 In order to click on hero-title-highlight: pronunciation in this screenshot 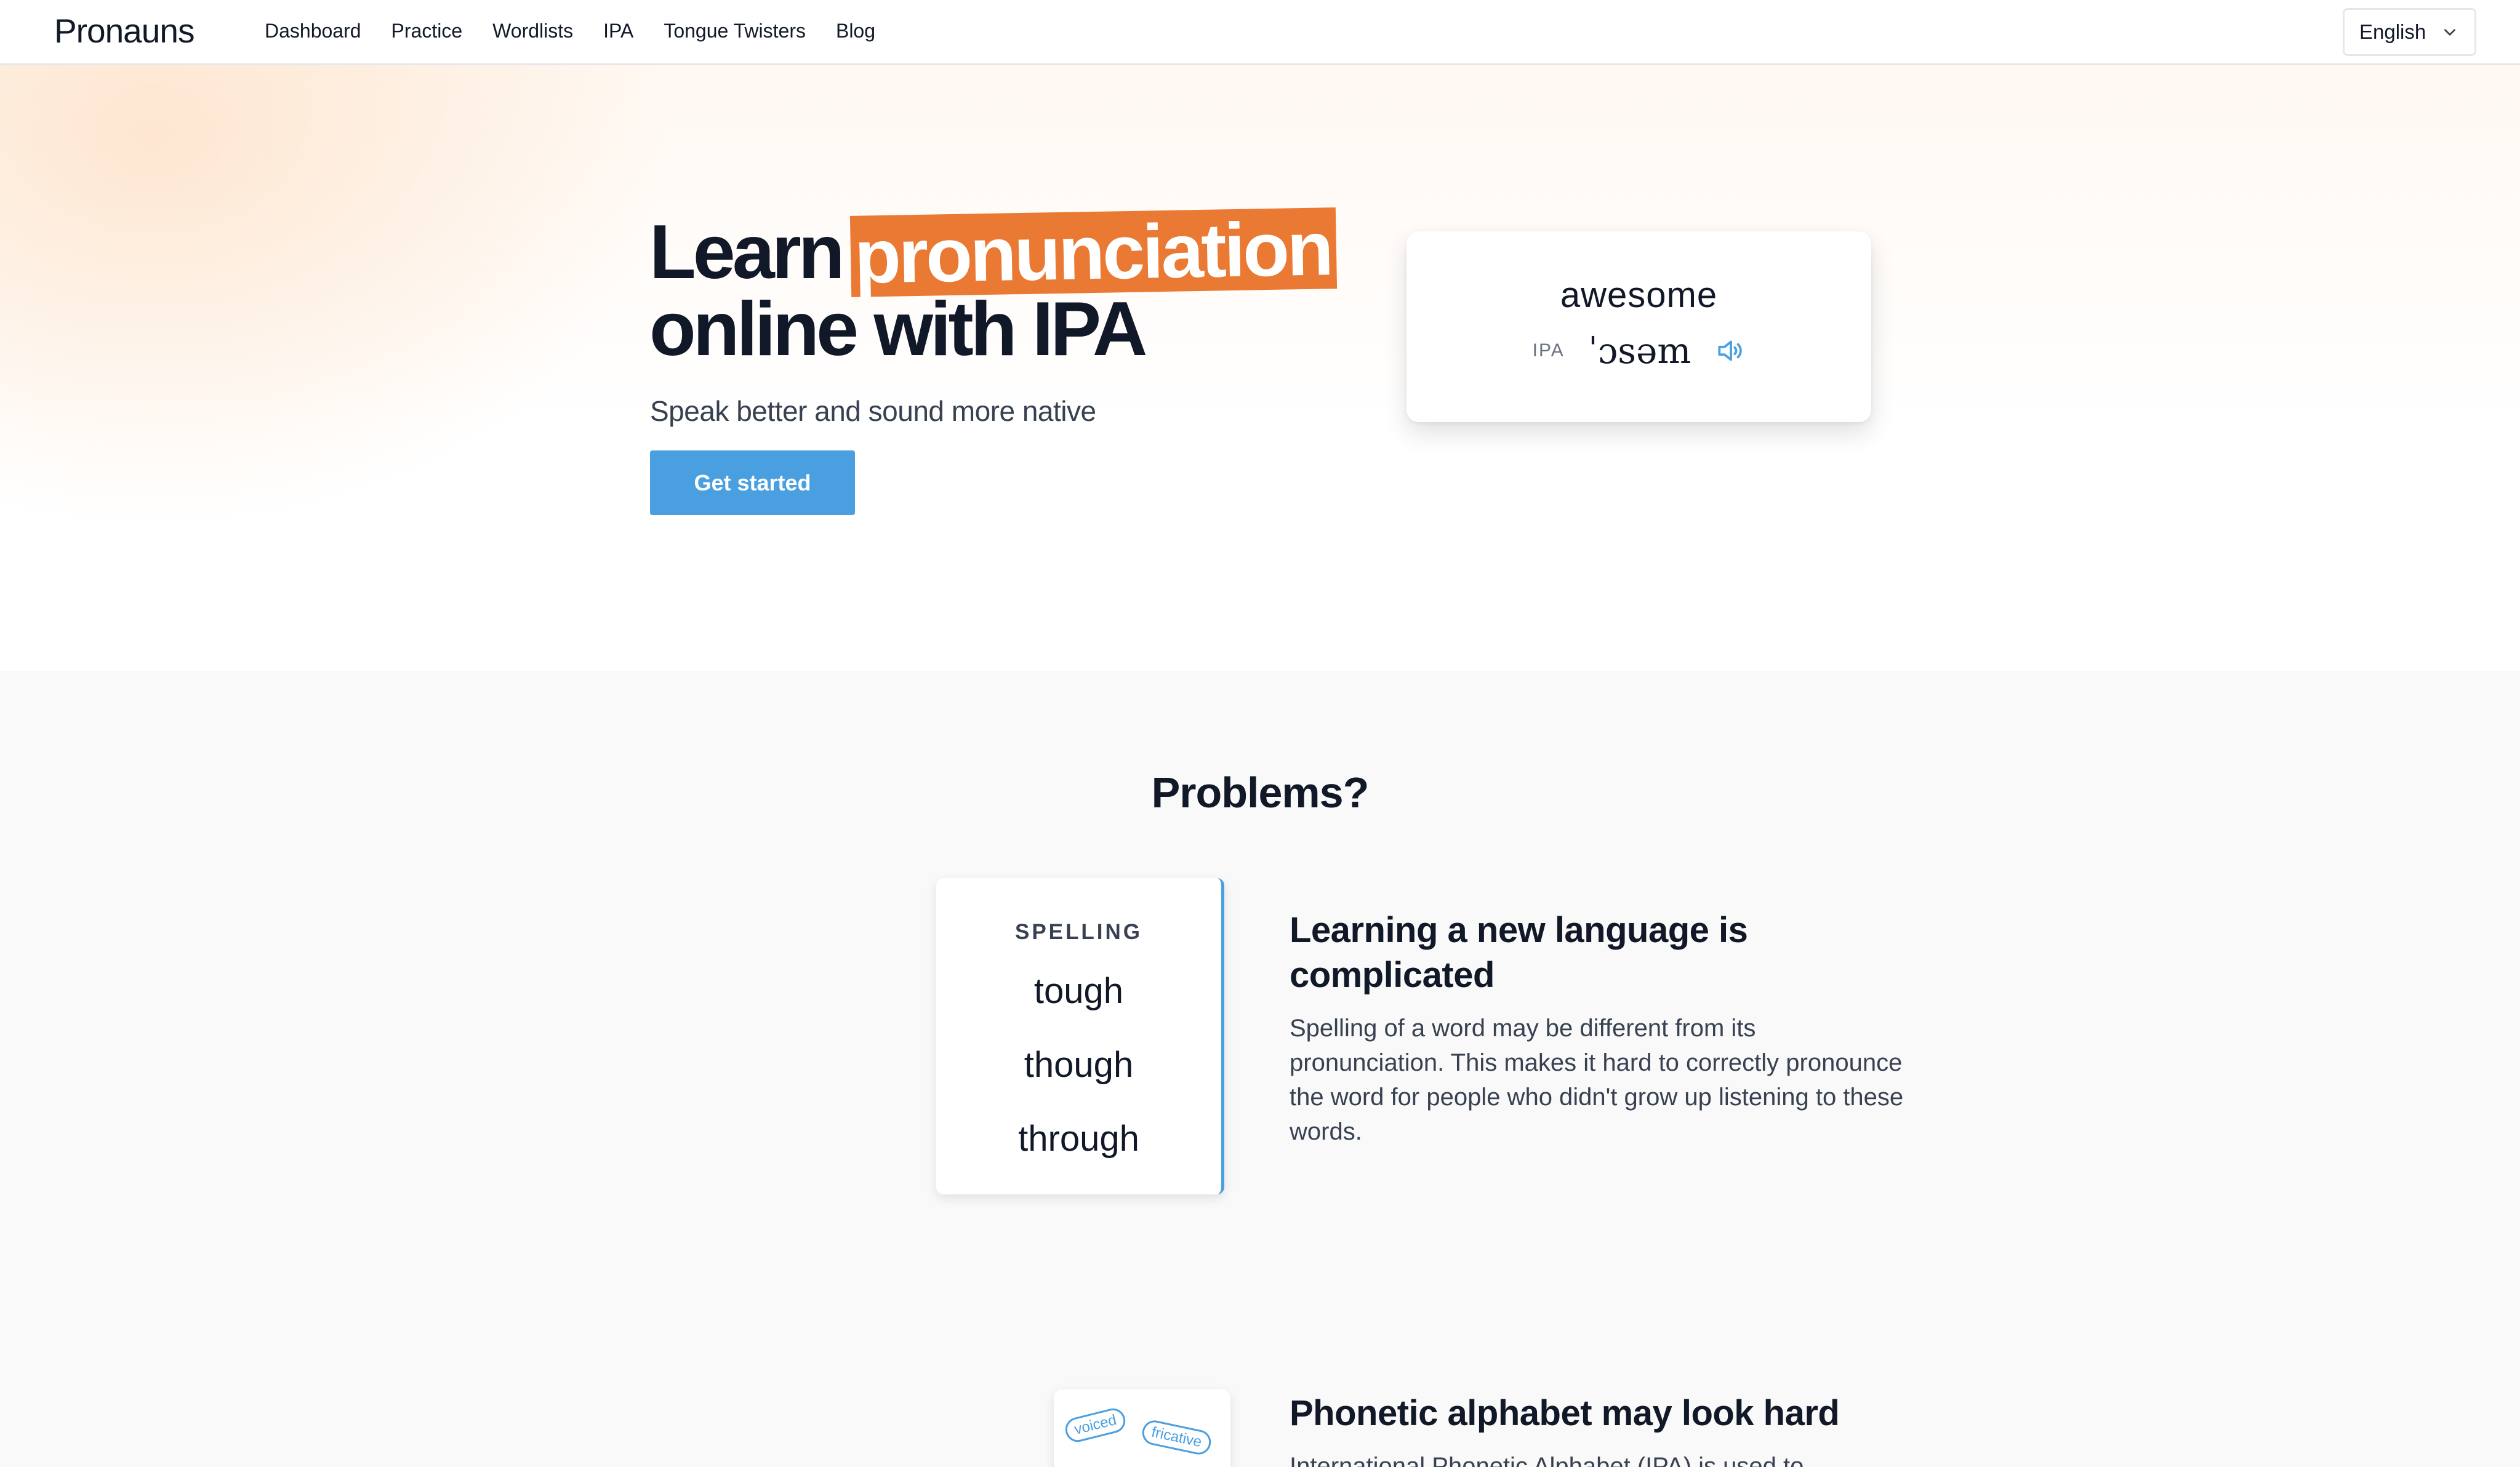, I will do `click(1093, 253)`.